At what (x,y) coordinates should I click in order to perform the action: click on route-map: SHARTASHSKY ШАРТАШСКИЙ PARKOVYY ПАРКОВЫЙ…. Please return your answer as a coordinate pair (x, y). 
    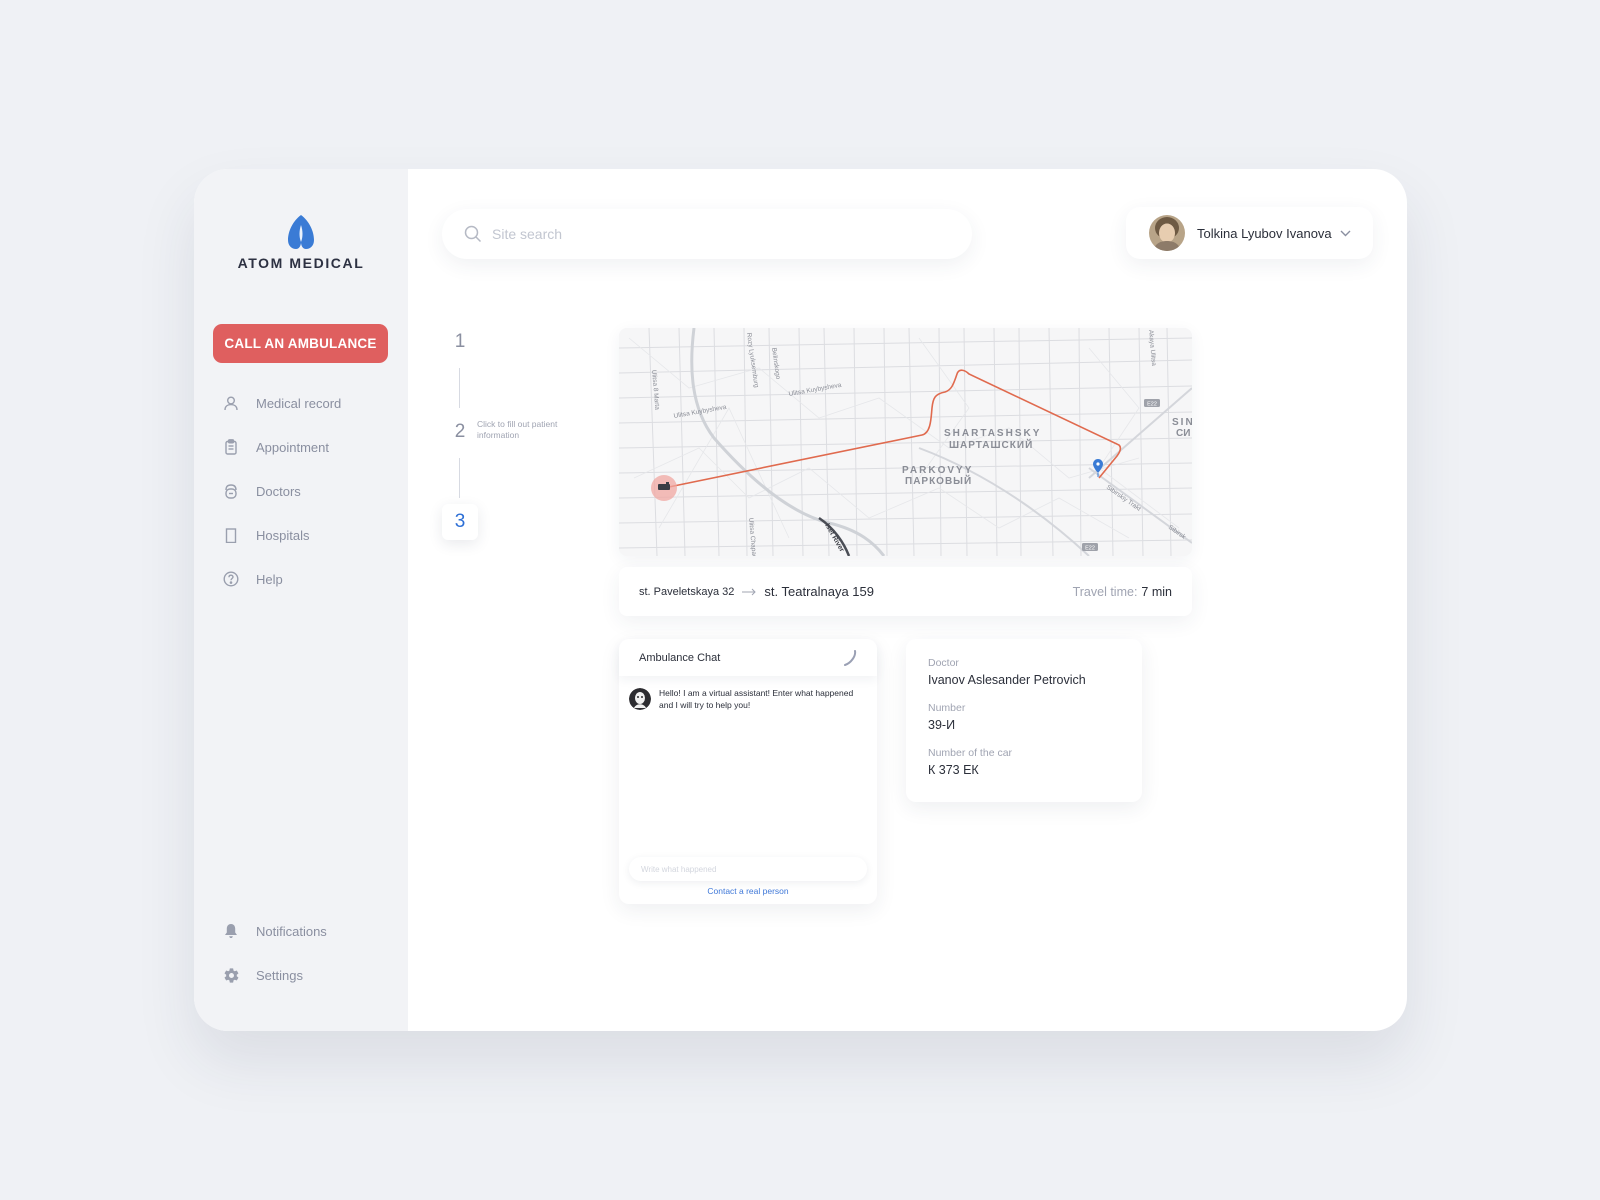
    Looking at the image, I should click on (905, 442).